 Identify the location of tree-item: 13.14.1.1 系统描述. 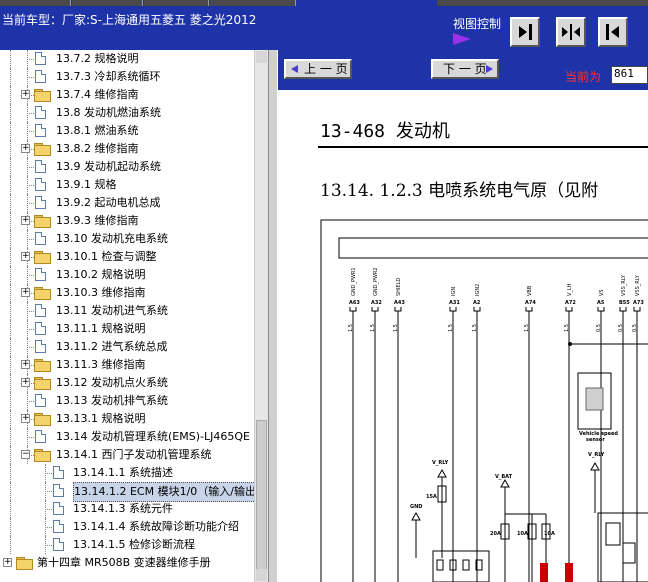
(127, 473).